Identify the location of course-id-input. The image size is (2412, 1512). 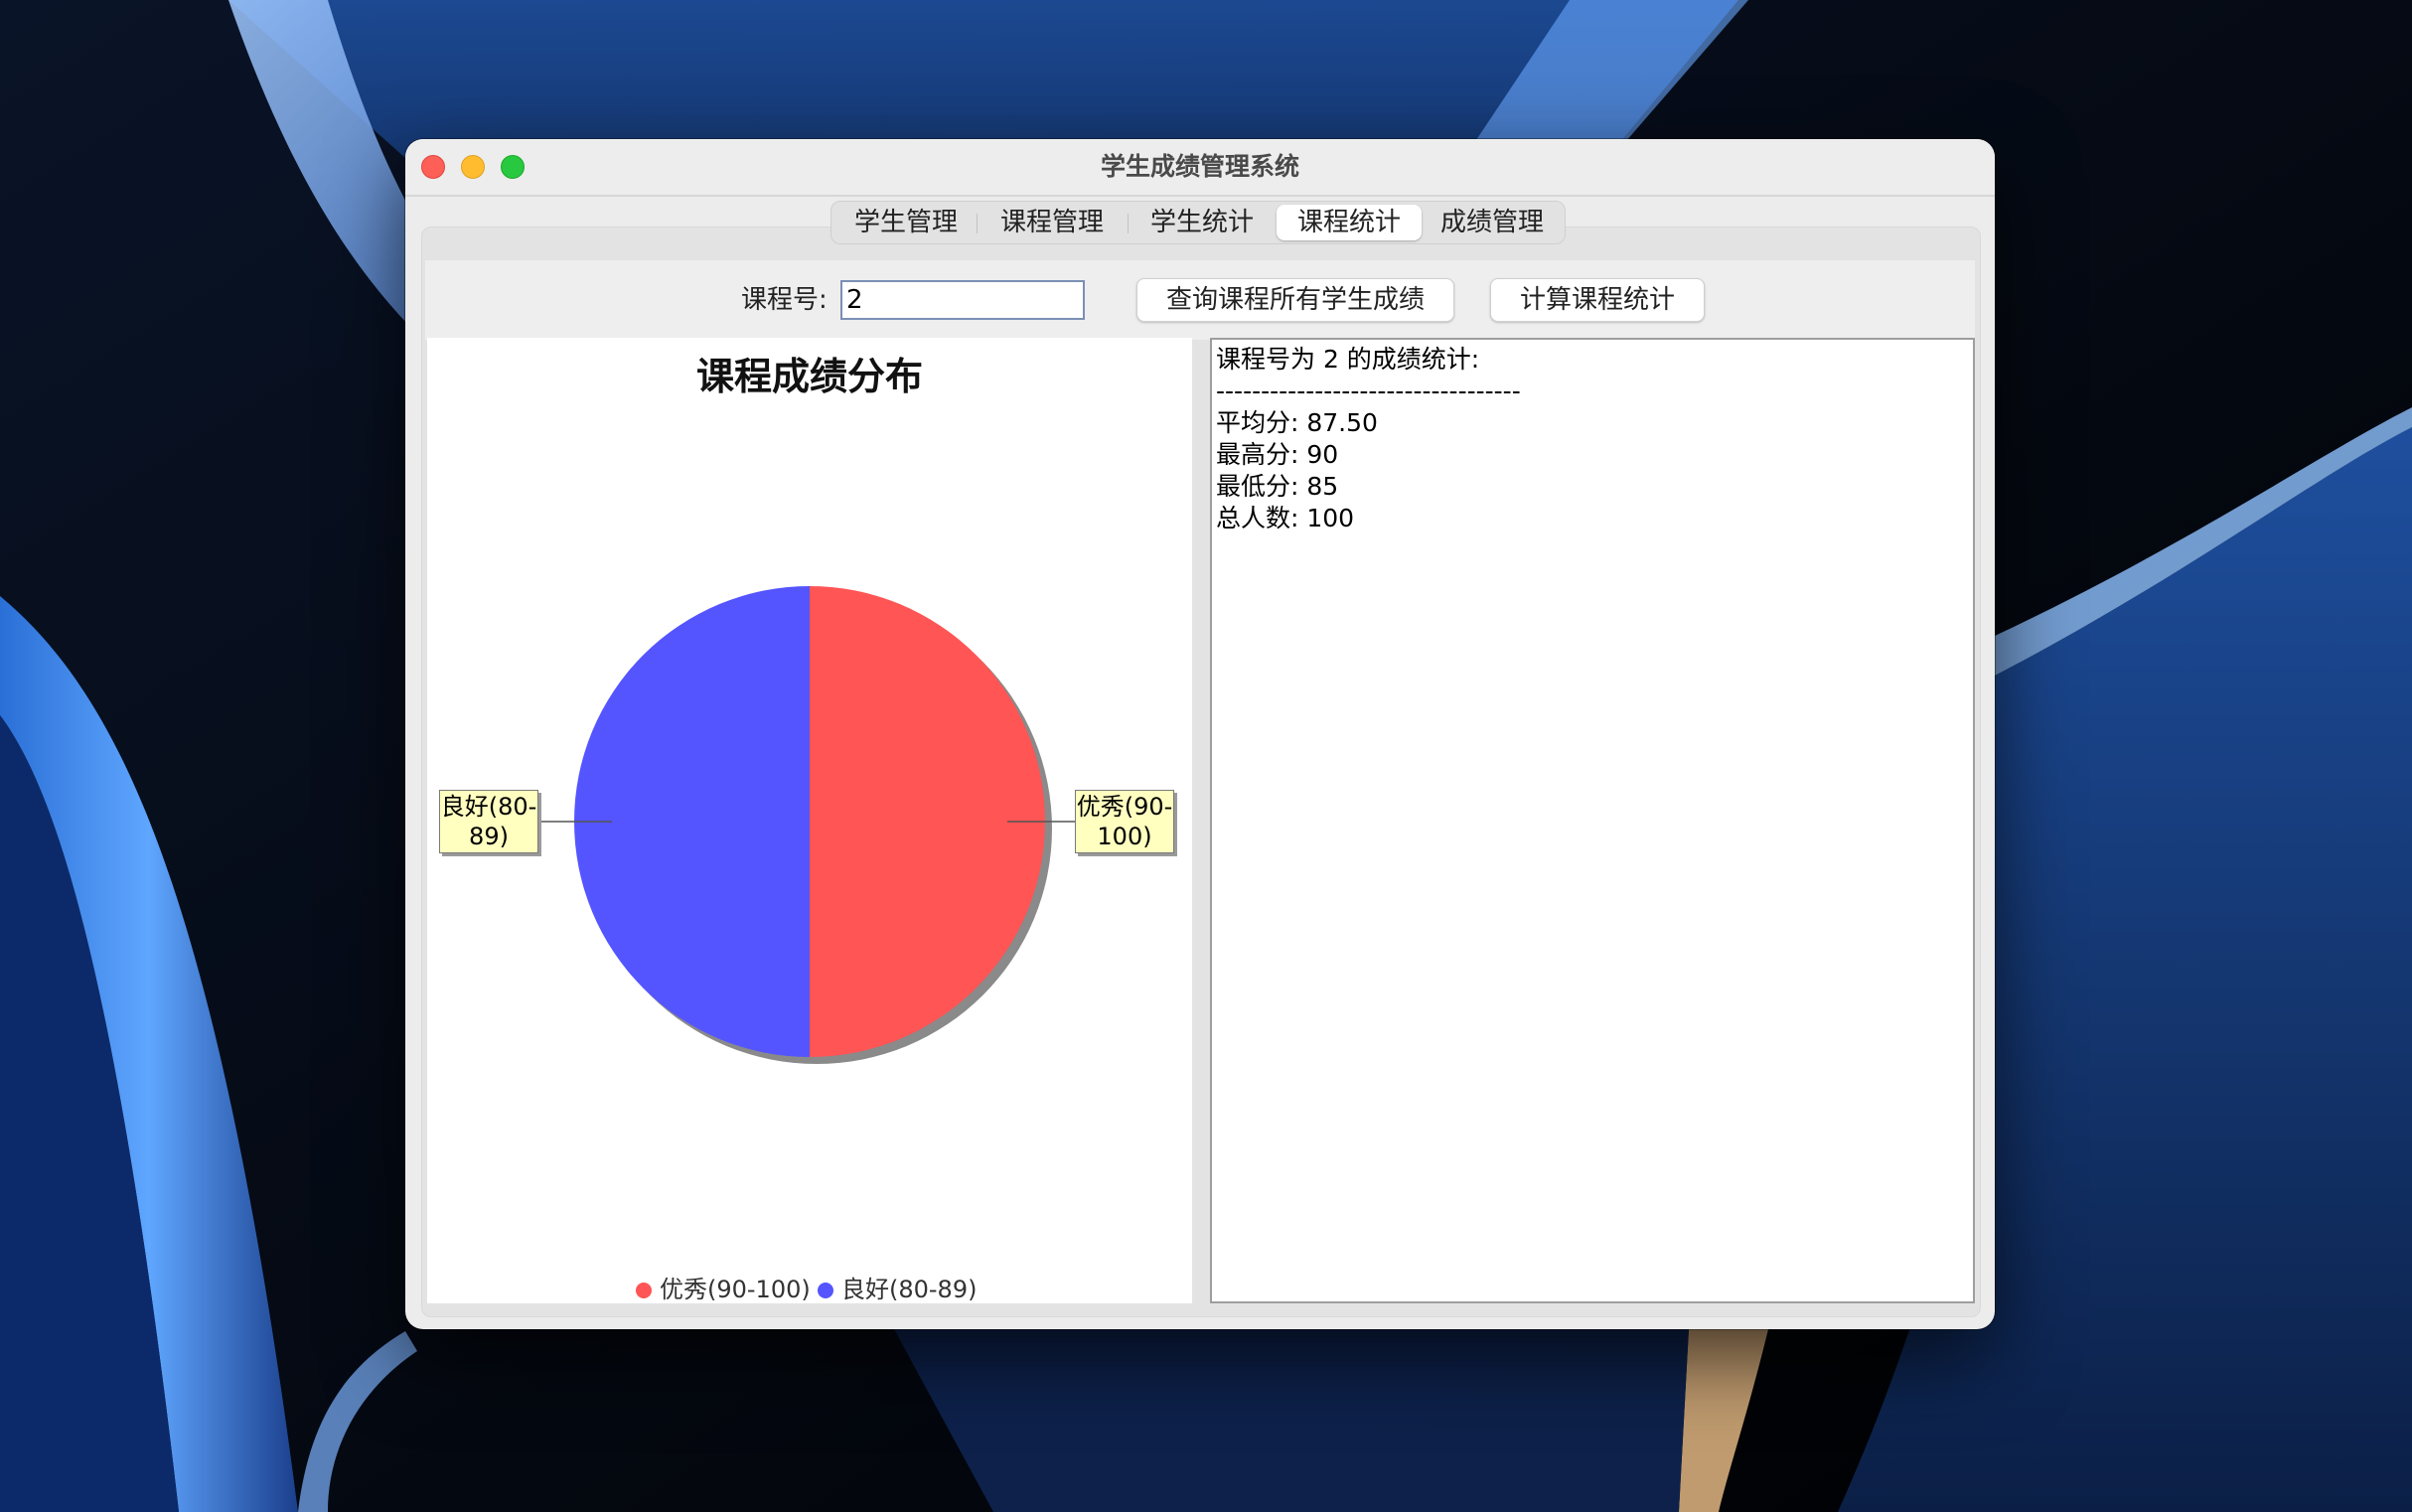
(962, 300).